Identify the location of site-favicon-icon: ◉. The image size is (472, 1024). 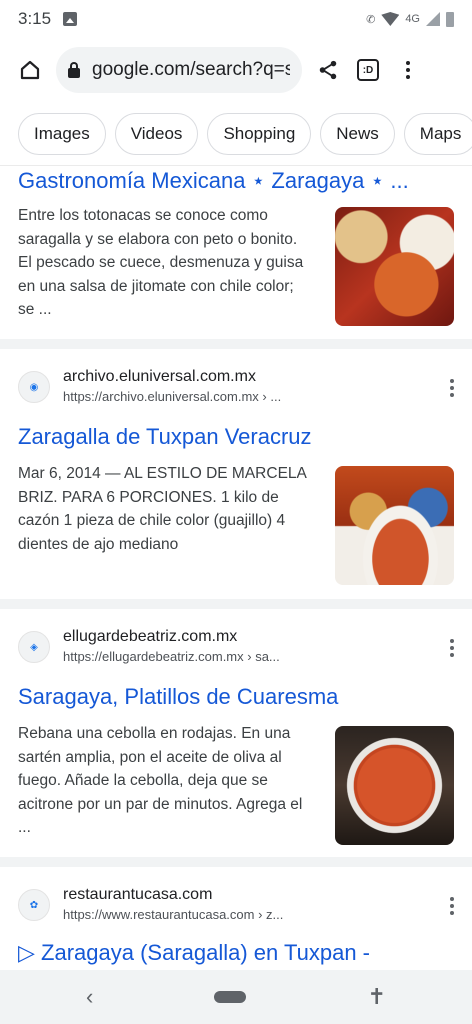
(34, 387).